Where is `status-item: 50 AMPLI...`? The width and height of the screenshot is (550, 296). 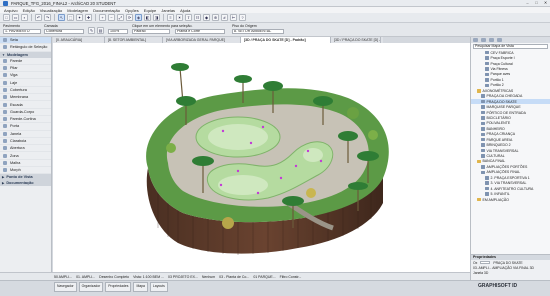
status-item: 50 AMPLI... is located at coordinates (63, 277).